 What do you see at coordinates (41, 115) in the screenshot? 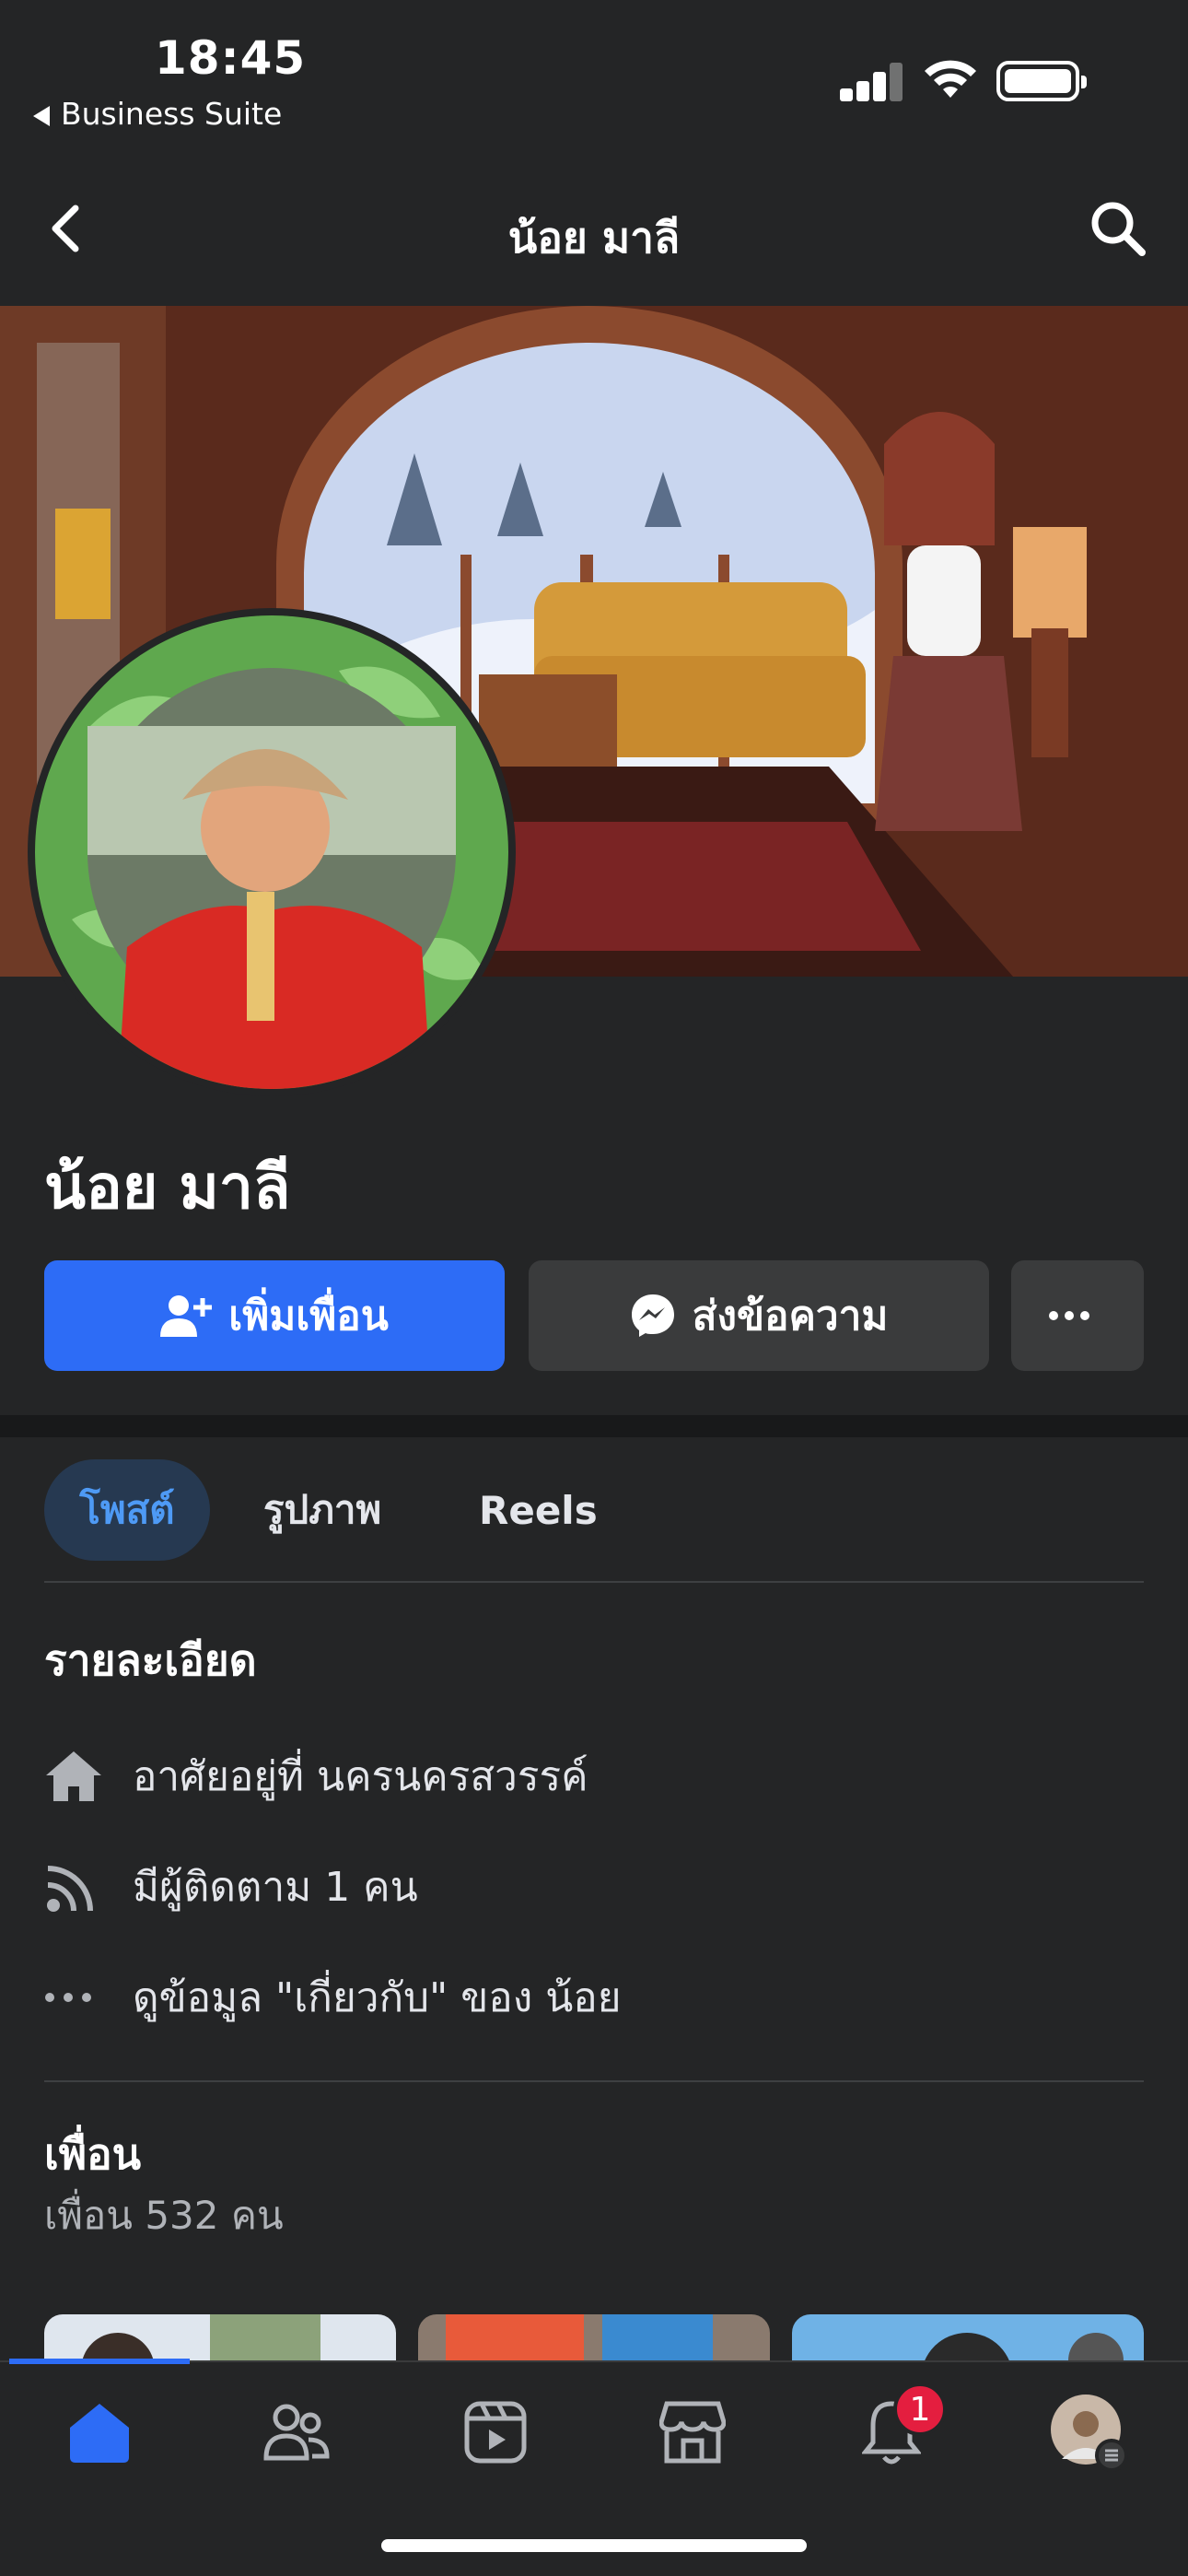
I see `back-triangle-icon` at bounding box center [41, 115].